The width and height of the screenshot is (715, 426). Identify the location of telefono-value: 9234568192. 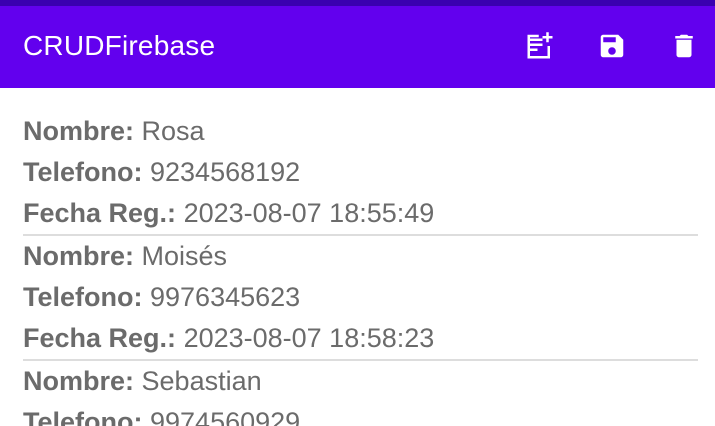
(225, 172).